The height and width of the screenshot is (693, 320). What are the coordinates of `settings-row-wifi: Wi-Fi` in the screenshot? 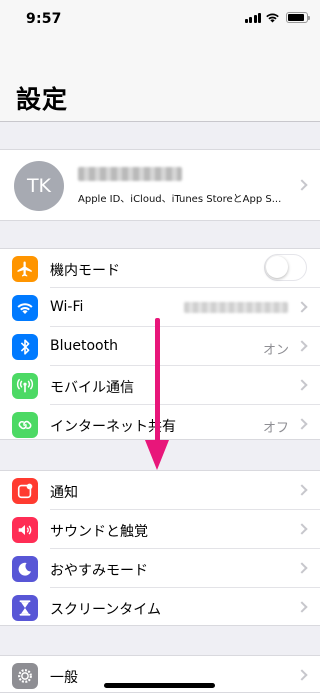 It's located at (160, 307).